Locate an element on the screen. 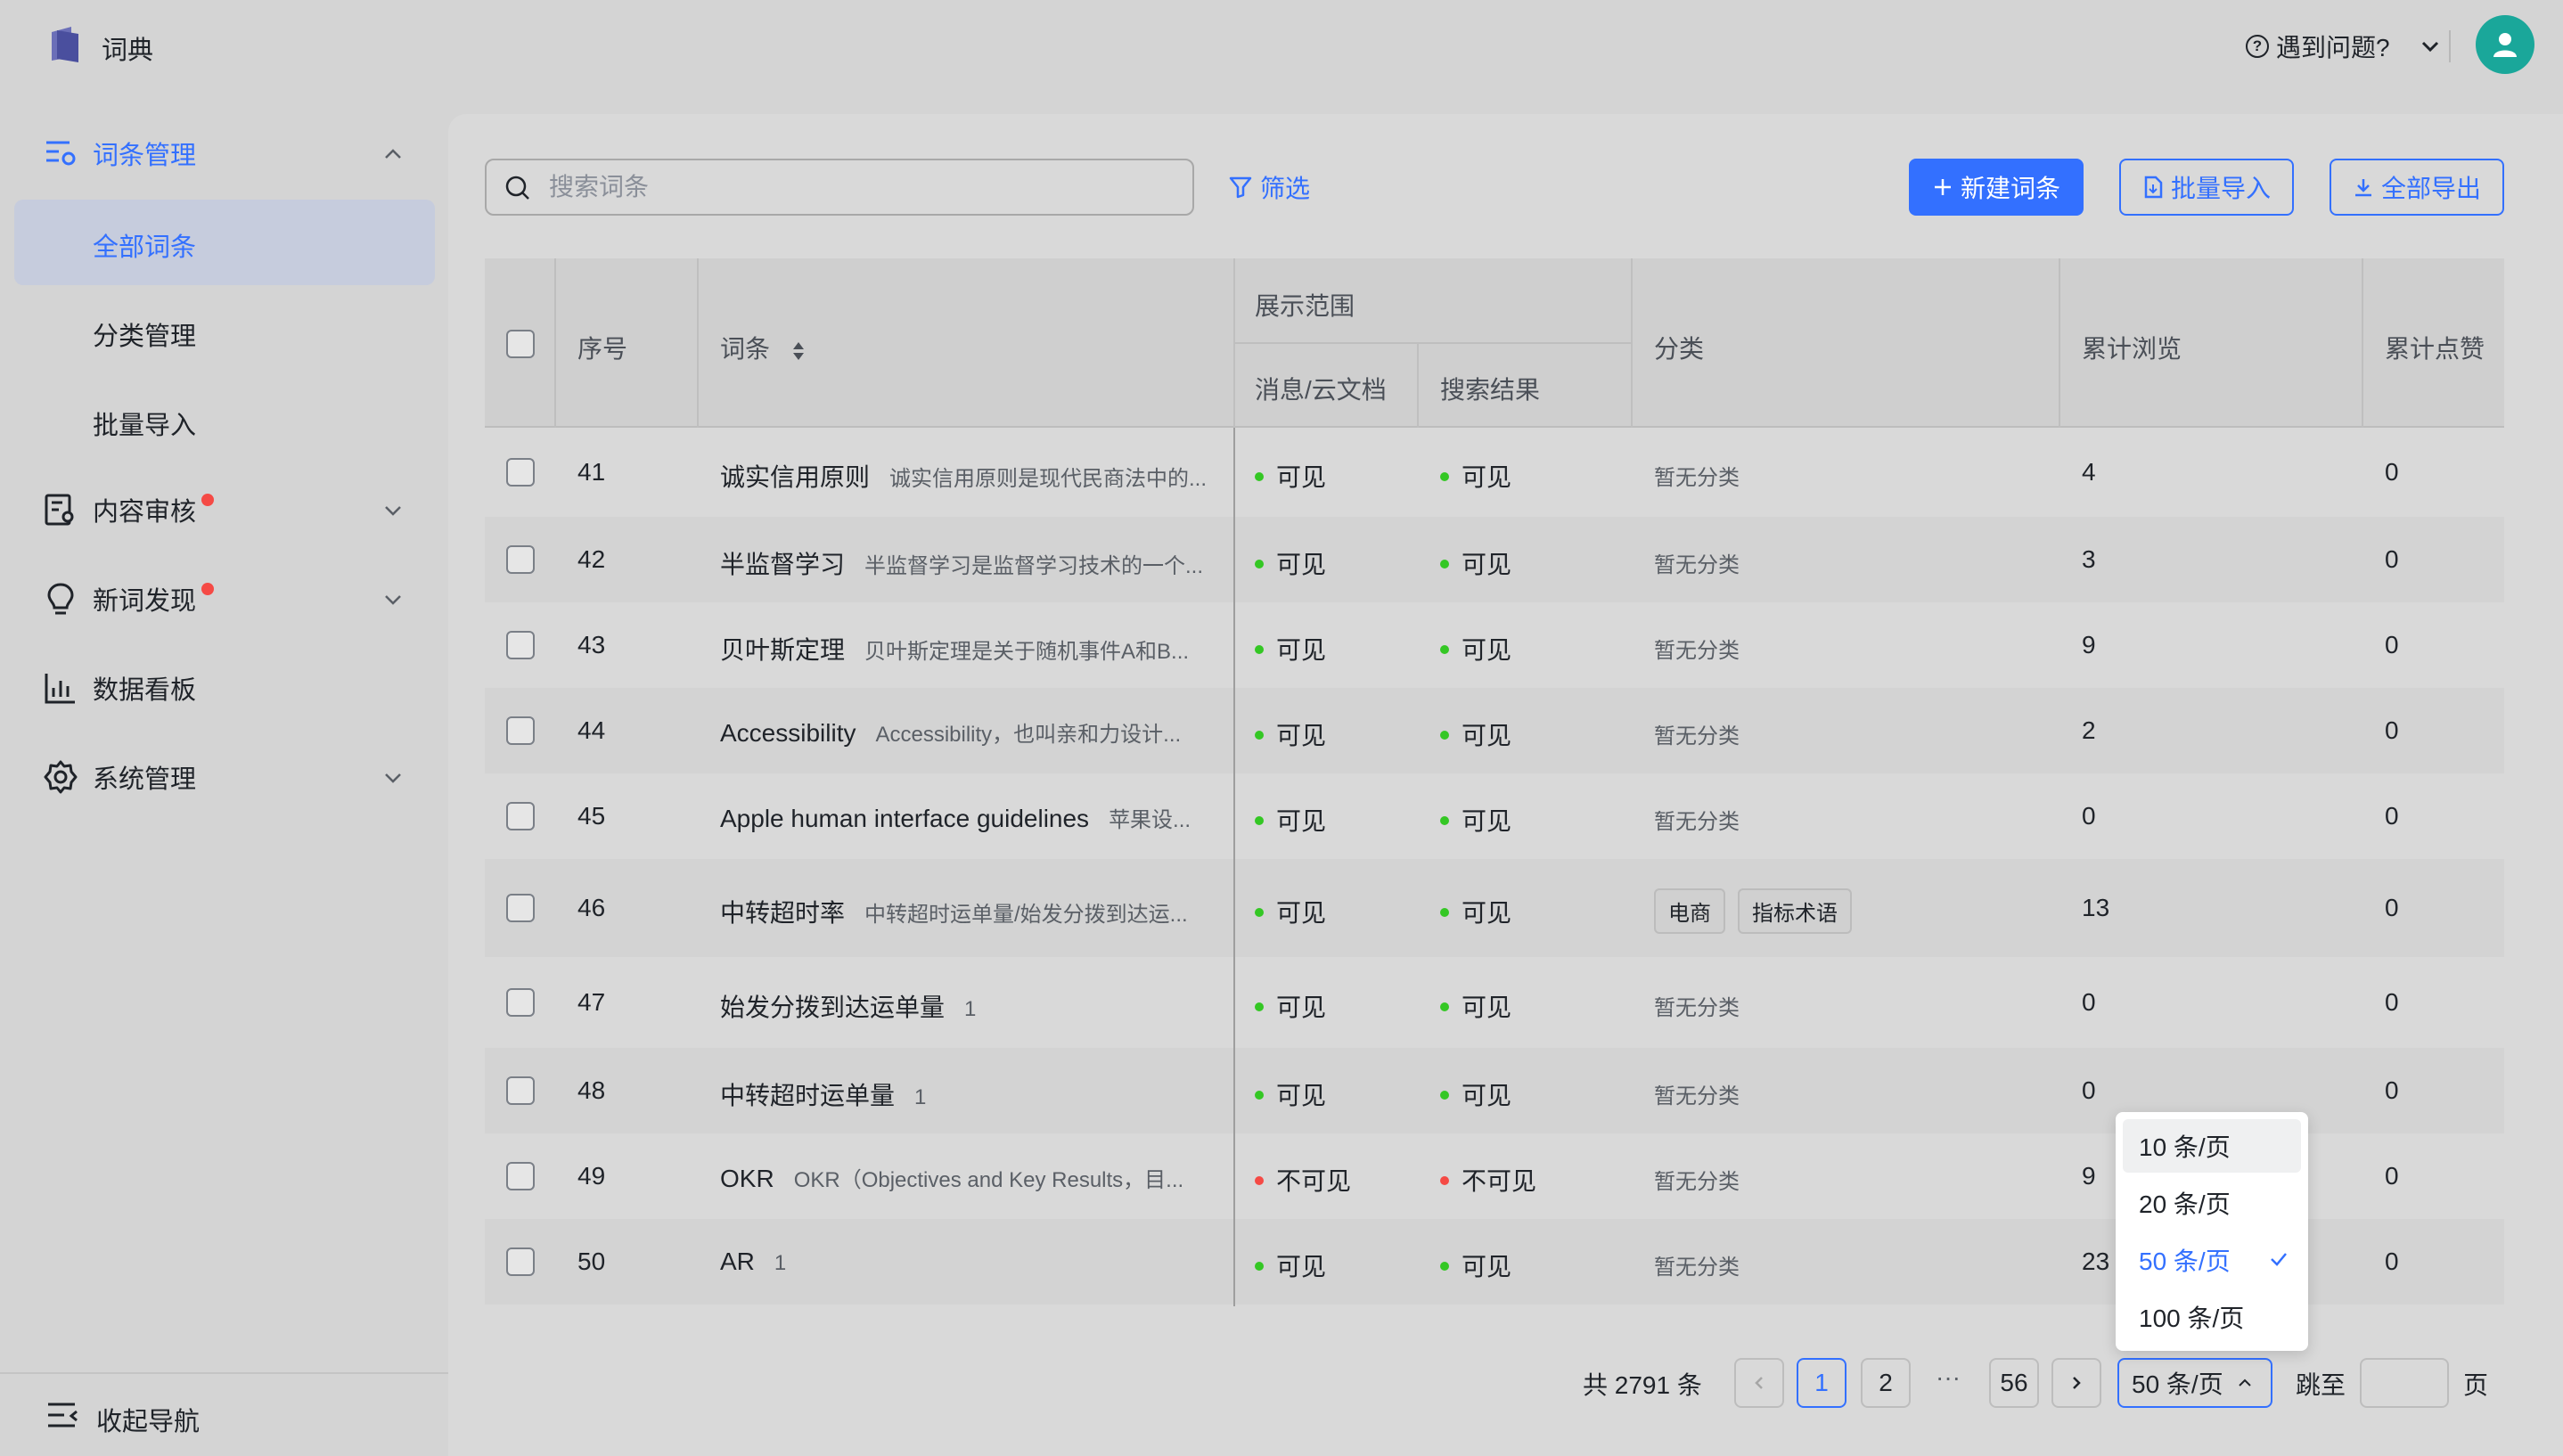 Image resolution: width=2563 pixels, height=1456 pixels. page-button-1: 1 is located at coordinates (1822, 1383).